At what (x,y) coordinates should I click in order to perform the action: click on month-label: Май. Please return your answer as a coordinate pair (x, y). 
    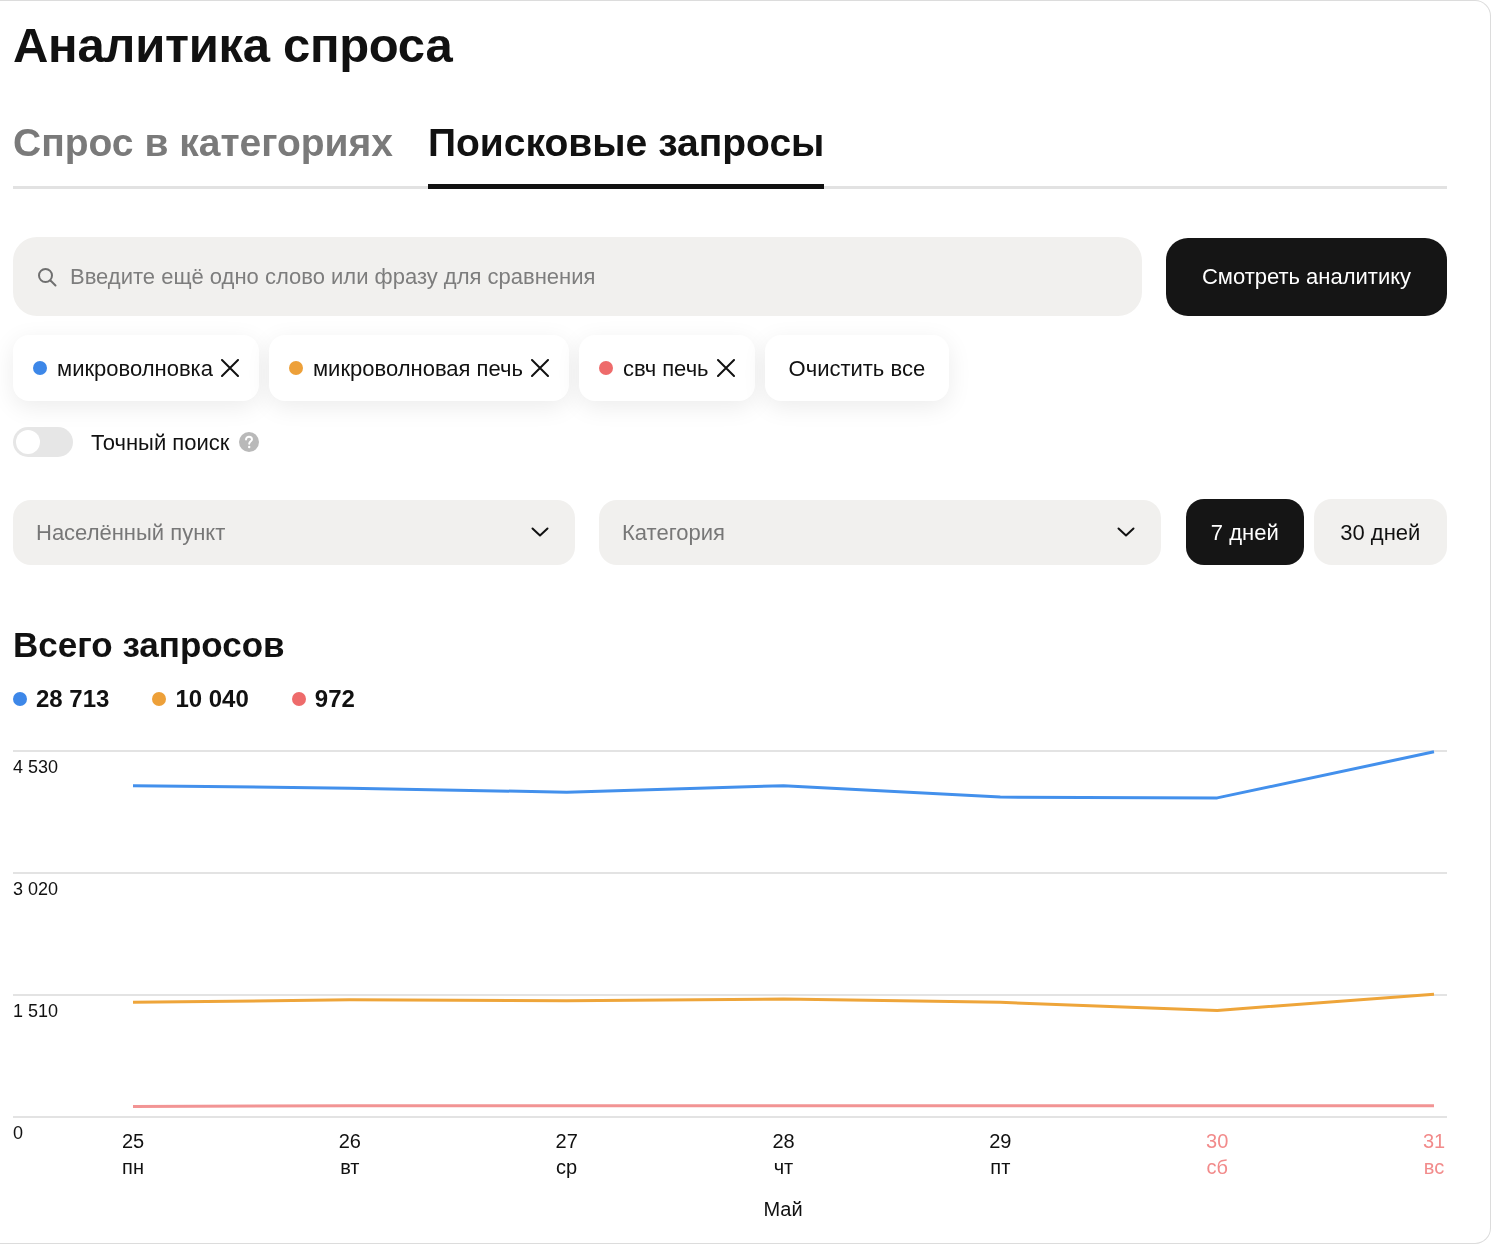
    Looking at the image, I should click on (783, 1209).